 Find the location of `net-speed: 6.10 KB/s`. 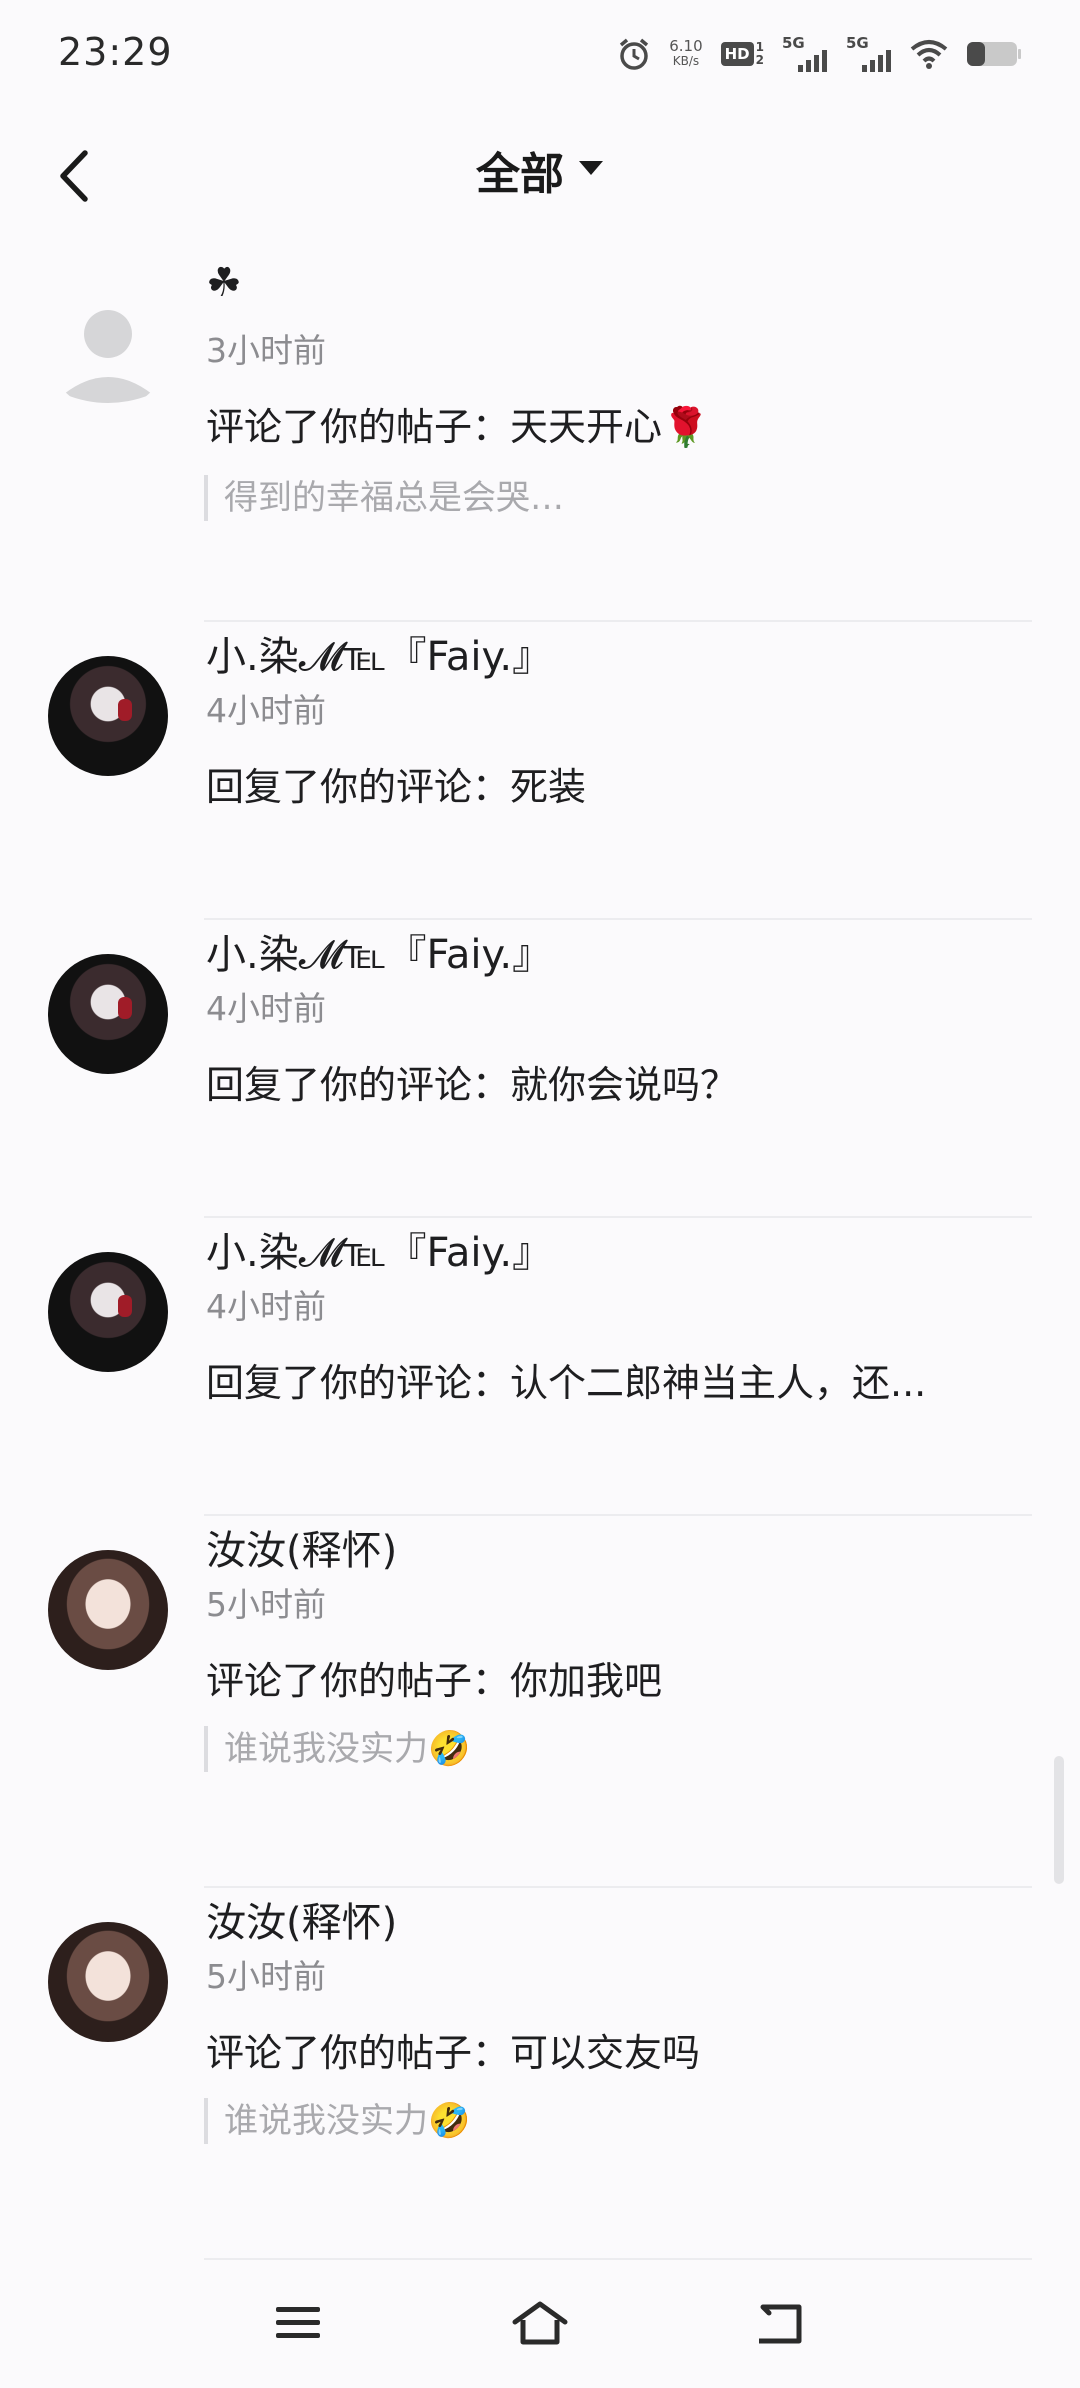

net-speed: 6.10 KB/s is located at coordinates (686, 53).